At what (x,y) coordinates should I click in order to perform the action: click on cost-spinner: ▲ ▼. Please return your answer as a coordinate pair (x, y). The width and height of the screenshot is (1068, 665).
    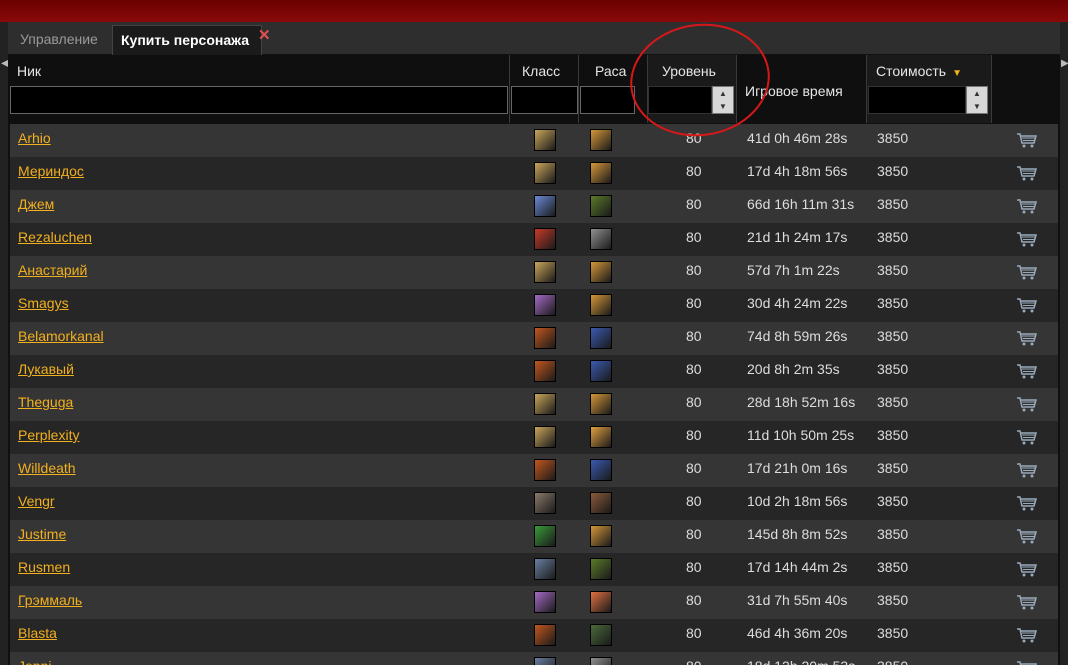
    Looking at the image, I should click on (977, 100).